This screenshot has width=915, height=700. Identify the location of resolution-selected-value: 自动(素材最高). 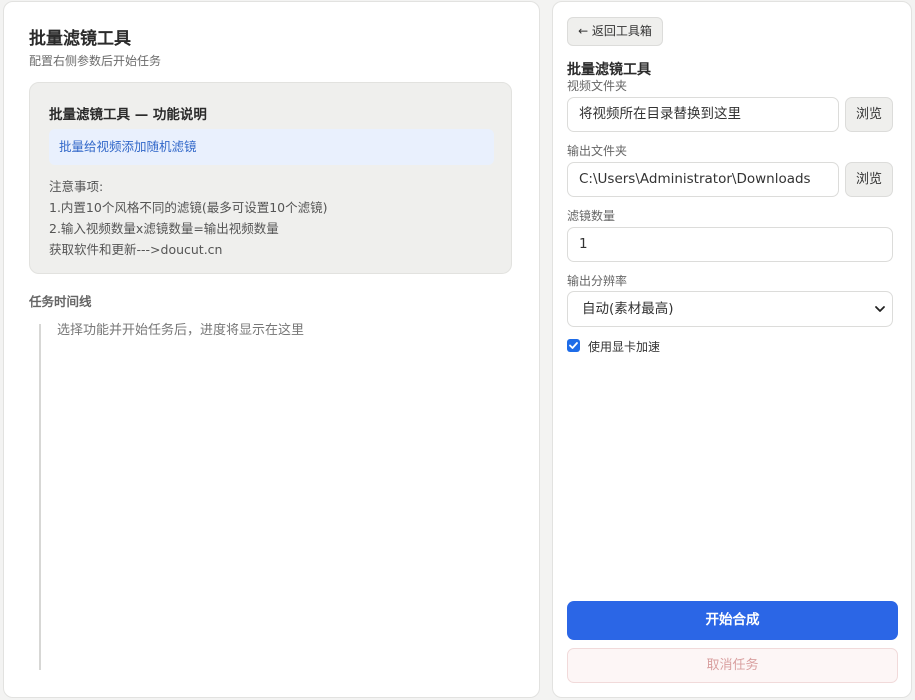
(628, 309).